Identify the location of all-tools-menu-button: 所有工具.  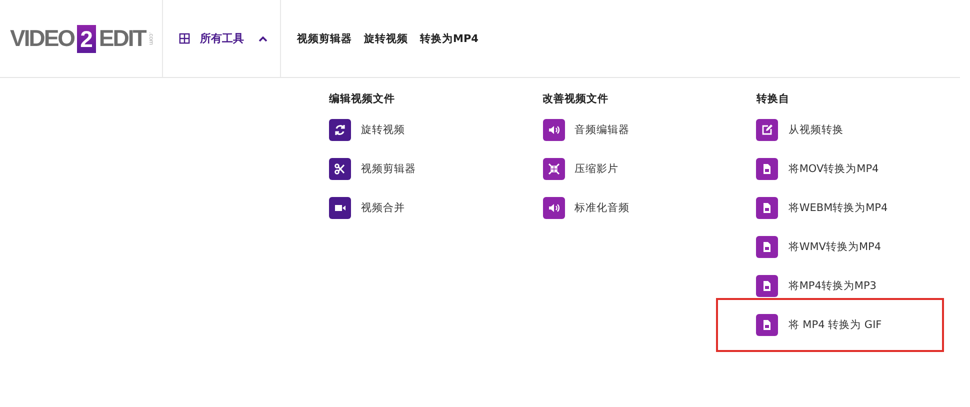
(223, 38).